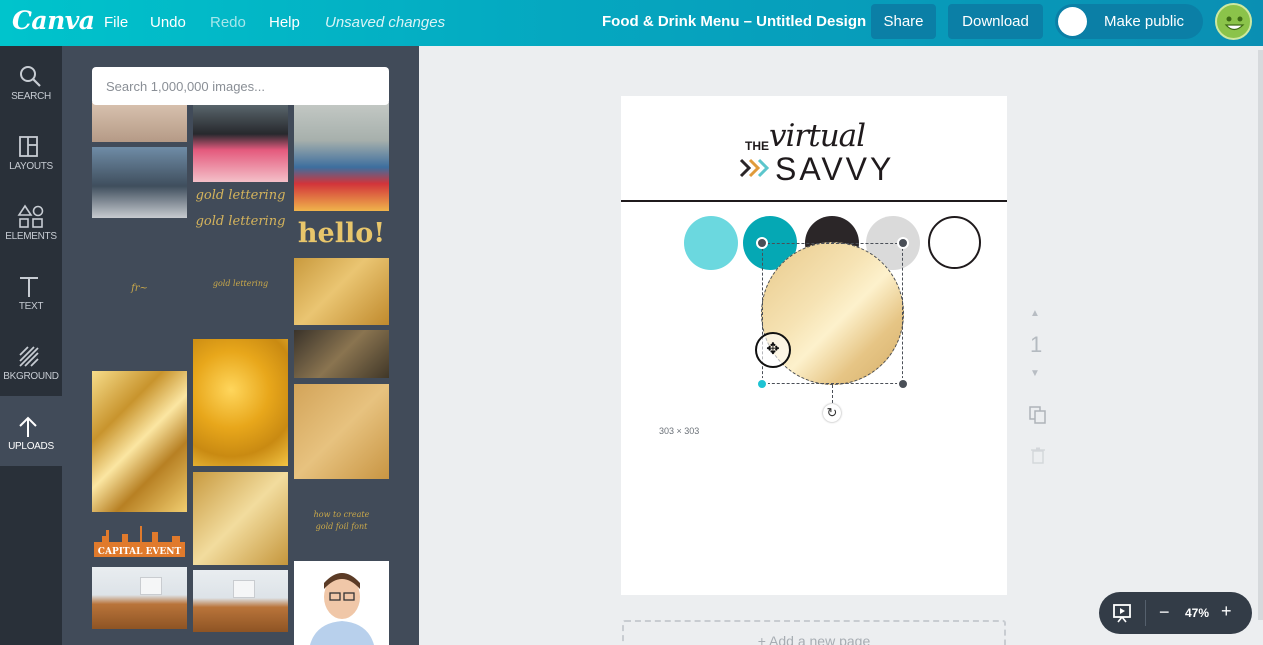 The height and width of the screenshot is (645, 1263). I want to click on rotate-stem, so click(832, 394).